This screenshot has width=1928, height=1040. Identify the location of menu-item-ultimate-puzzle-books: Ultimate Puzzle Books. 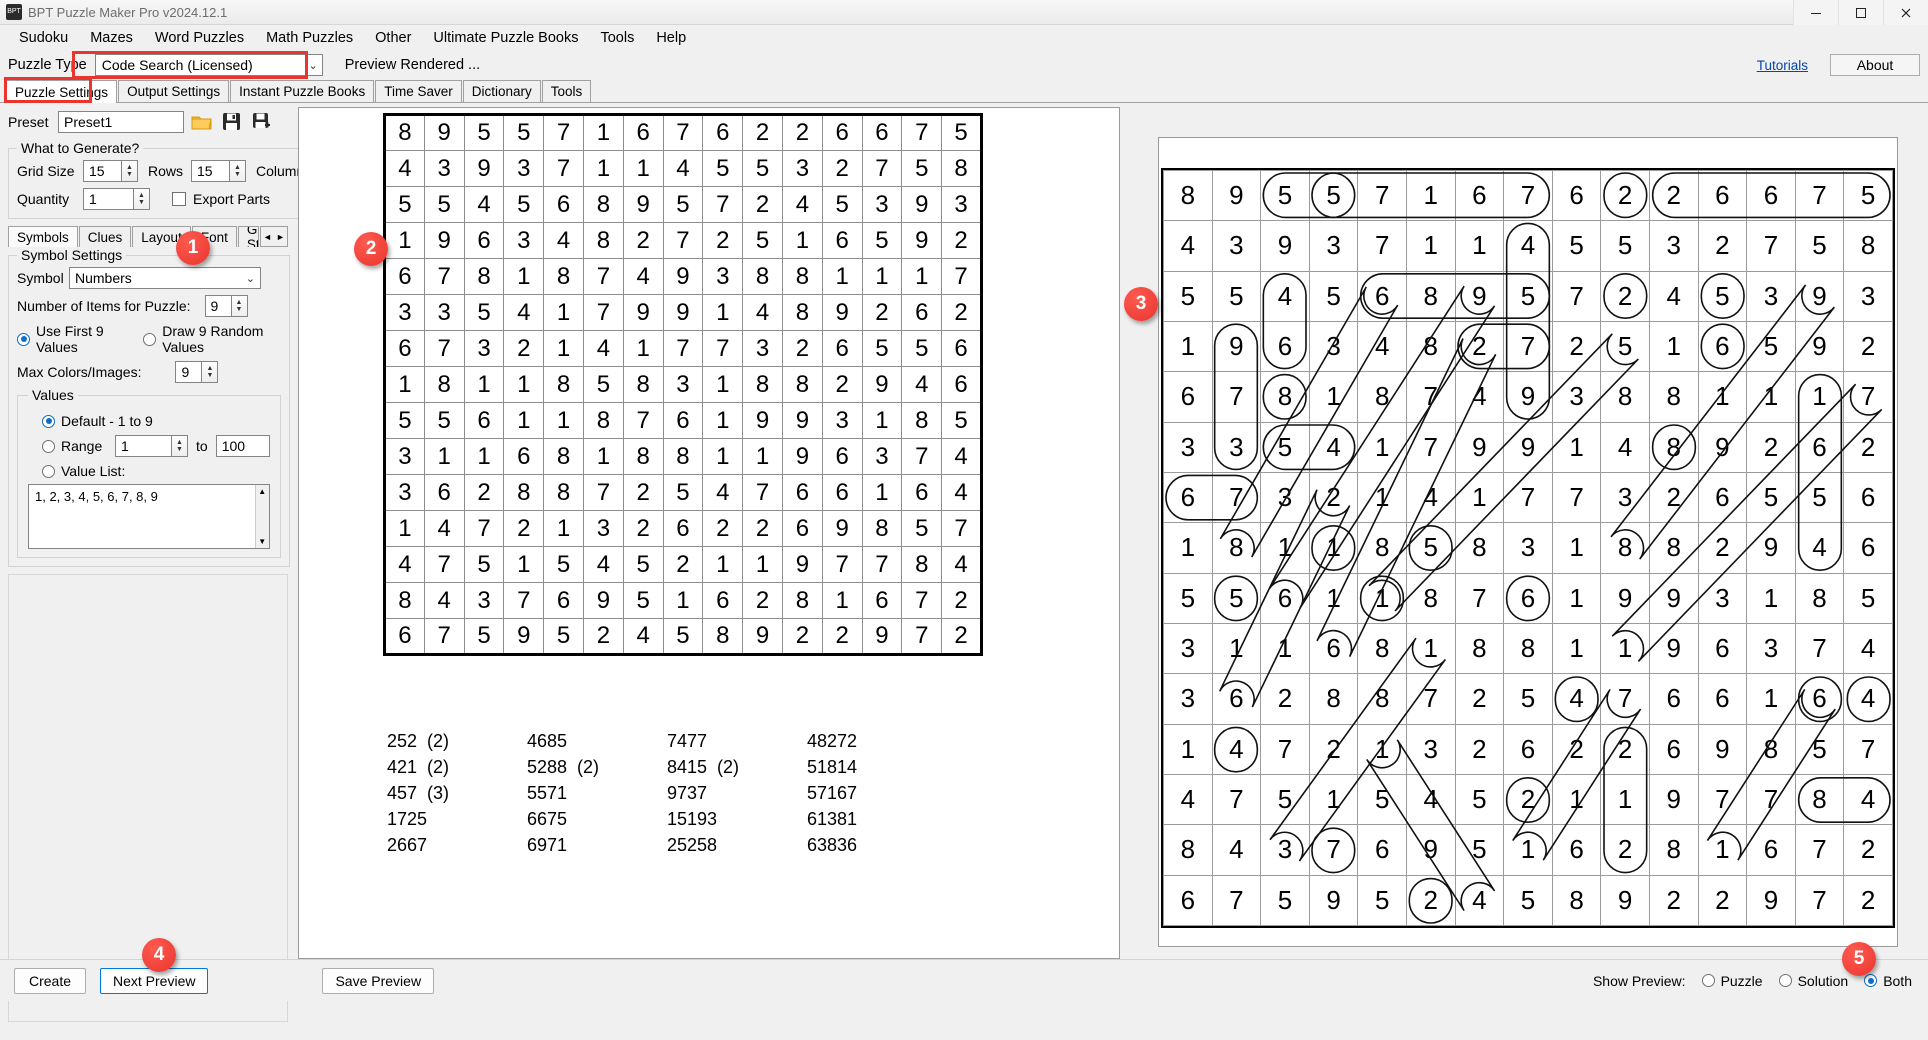
(505, 38).